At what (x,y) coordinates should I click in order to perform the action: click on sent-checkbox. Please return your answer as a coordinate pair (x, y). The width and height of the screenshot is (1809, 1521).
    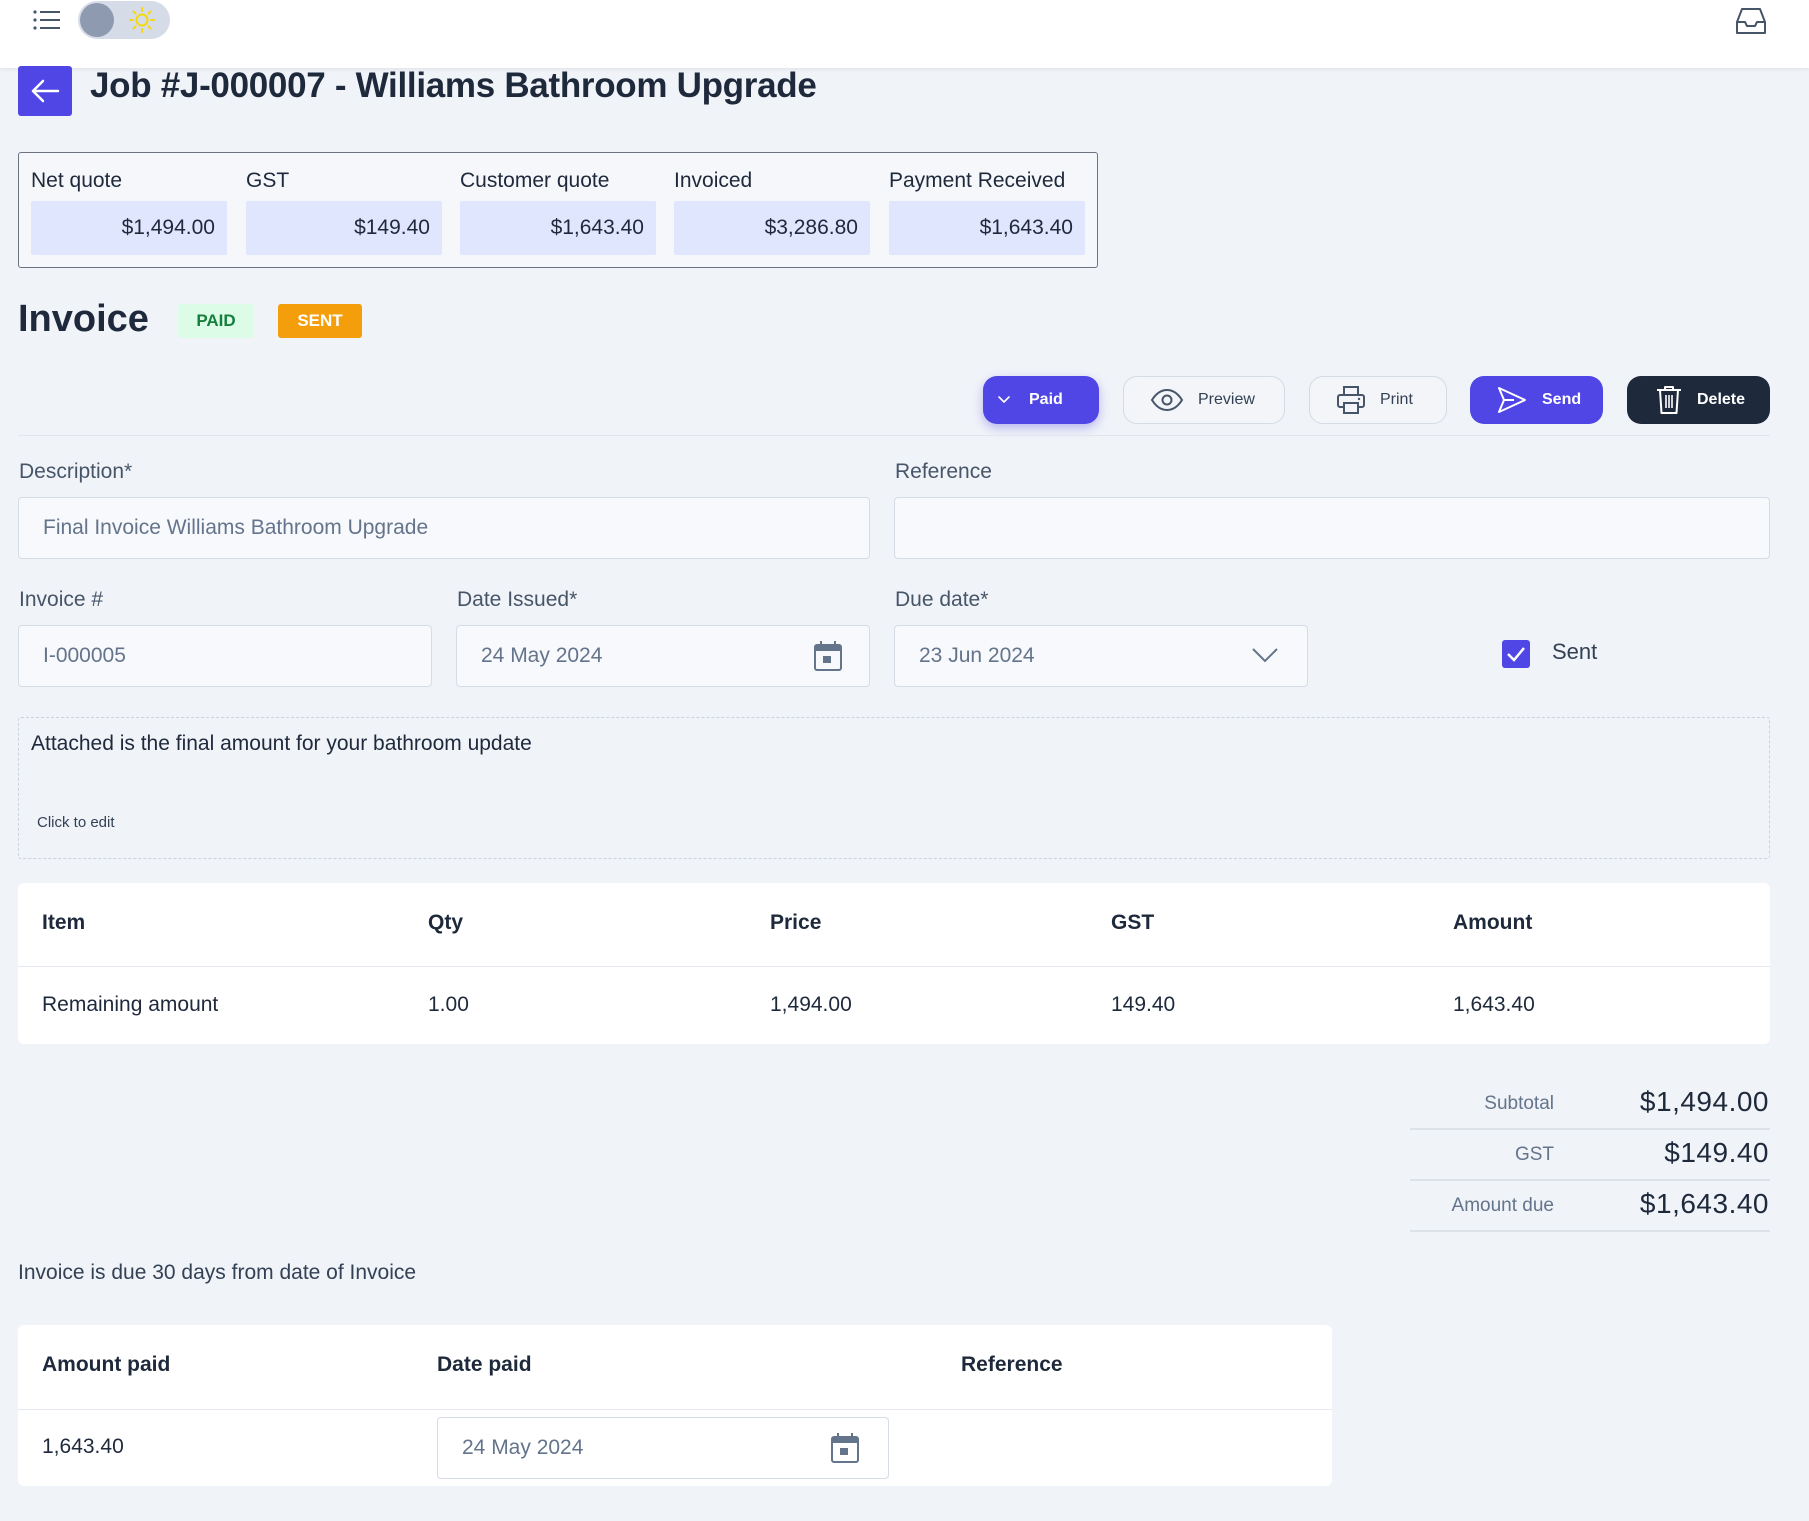
    Looking at the image, I should click on (1516, 654).